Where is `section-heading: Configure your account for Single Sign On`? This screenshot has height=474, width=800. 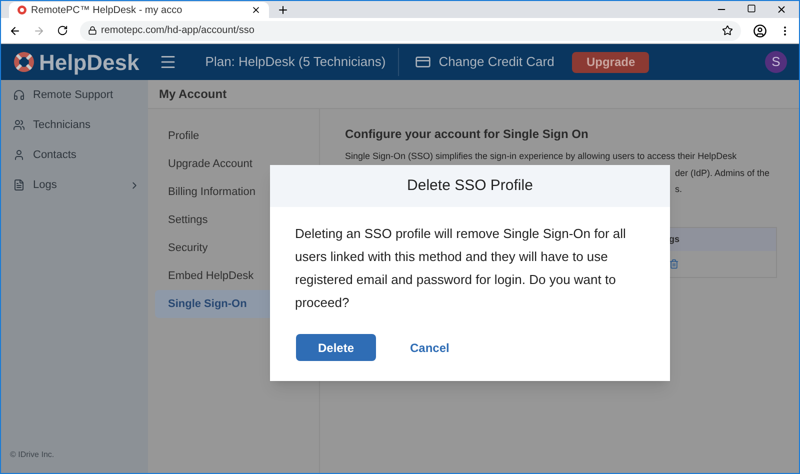
section-heading: Configure your account for Single Sign On is located at coordinates (467, 134).